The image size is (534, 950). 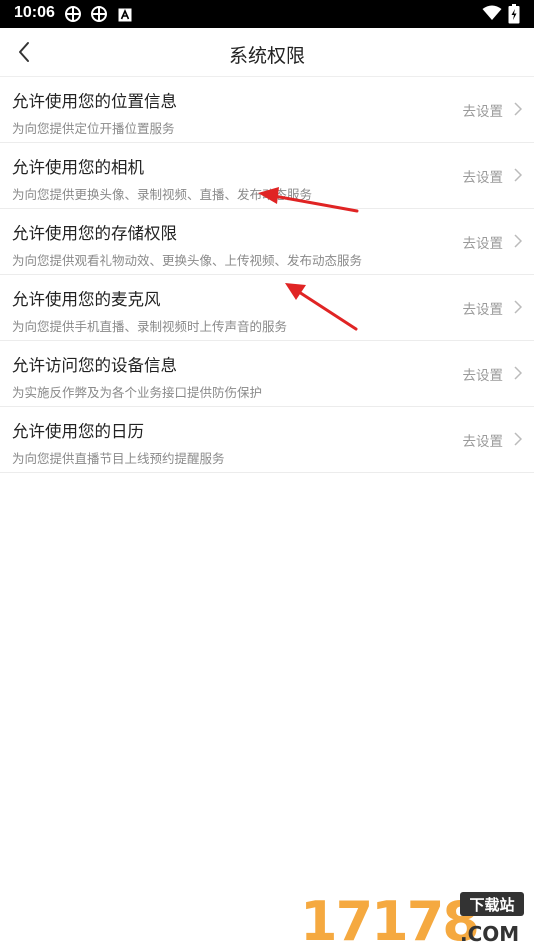 I want to click on permission-title: 允许使用您的相机, so click(x=78, y=167).